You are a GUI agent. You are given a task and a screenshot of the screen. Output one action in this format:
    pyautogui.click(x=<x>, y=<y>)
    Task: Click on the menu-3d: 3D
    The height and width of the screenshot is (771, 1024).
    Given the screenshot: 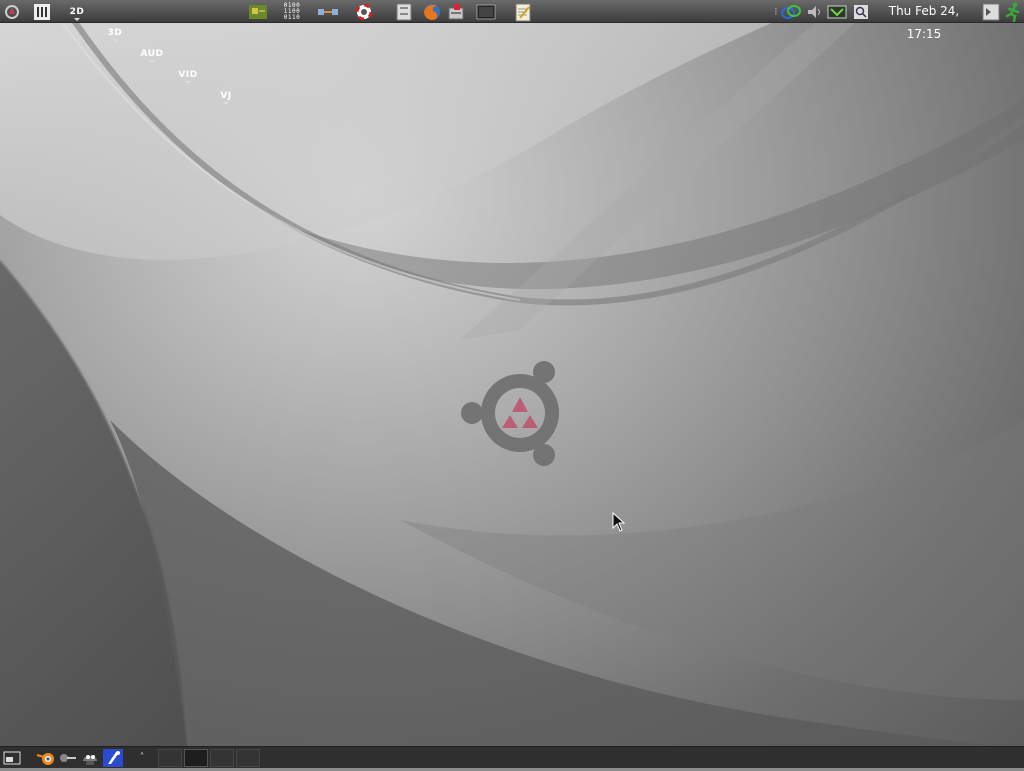 What is the action you would take?
    pyautogui.click(x=115, y=32)
    